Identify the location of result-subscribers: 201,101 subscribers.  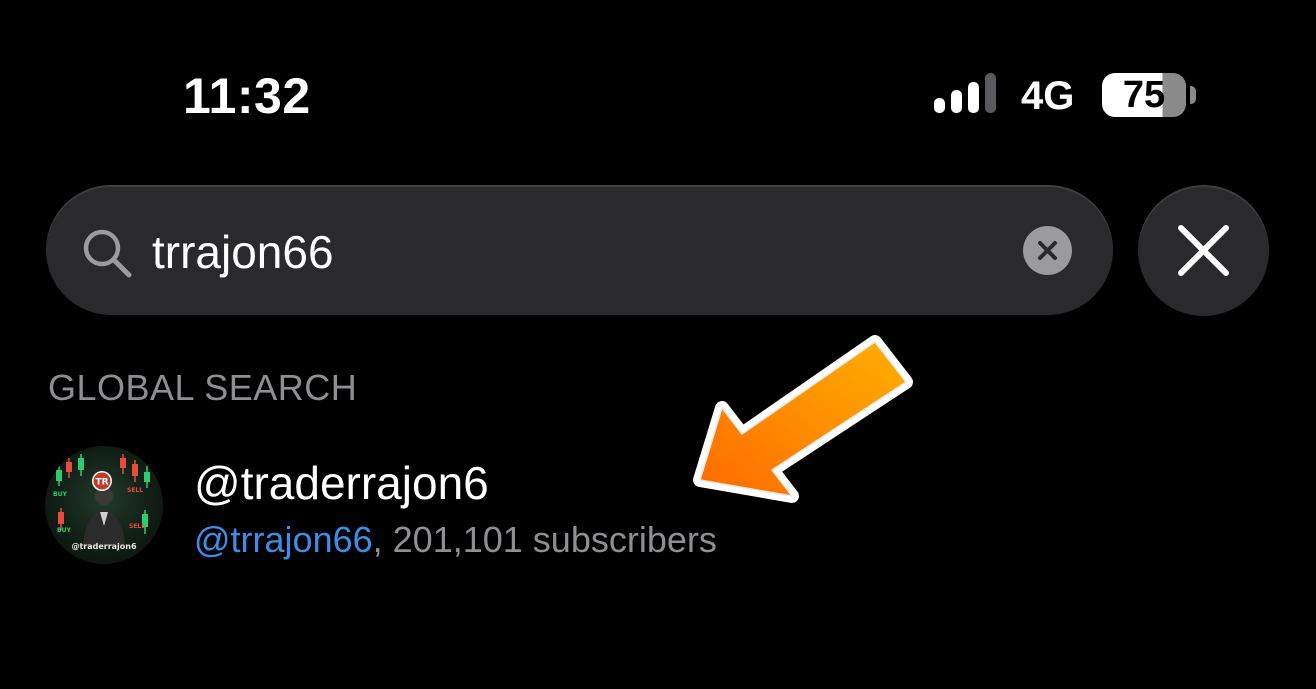
(549, 539).